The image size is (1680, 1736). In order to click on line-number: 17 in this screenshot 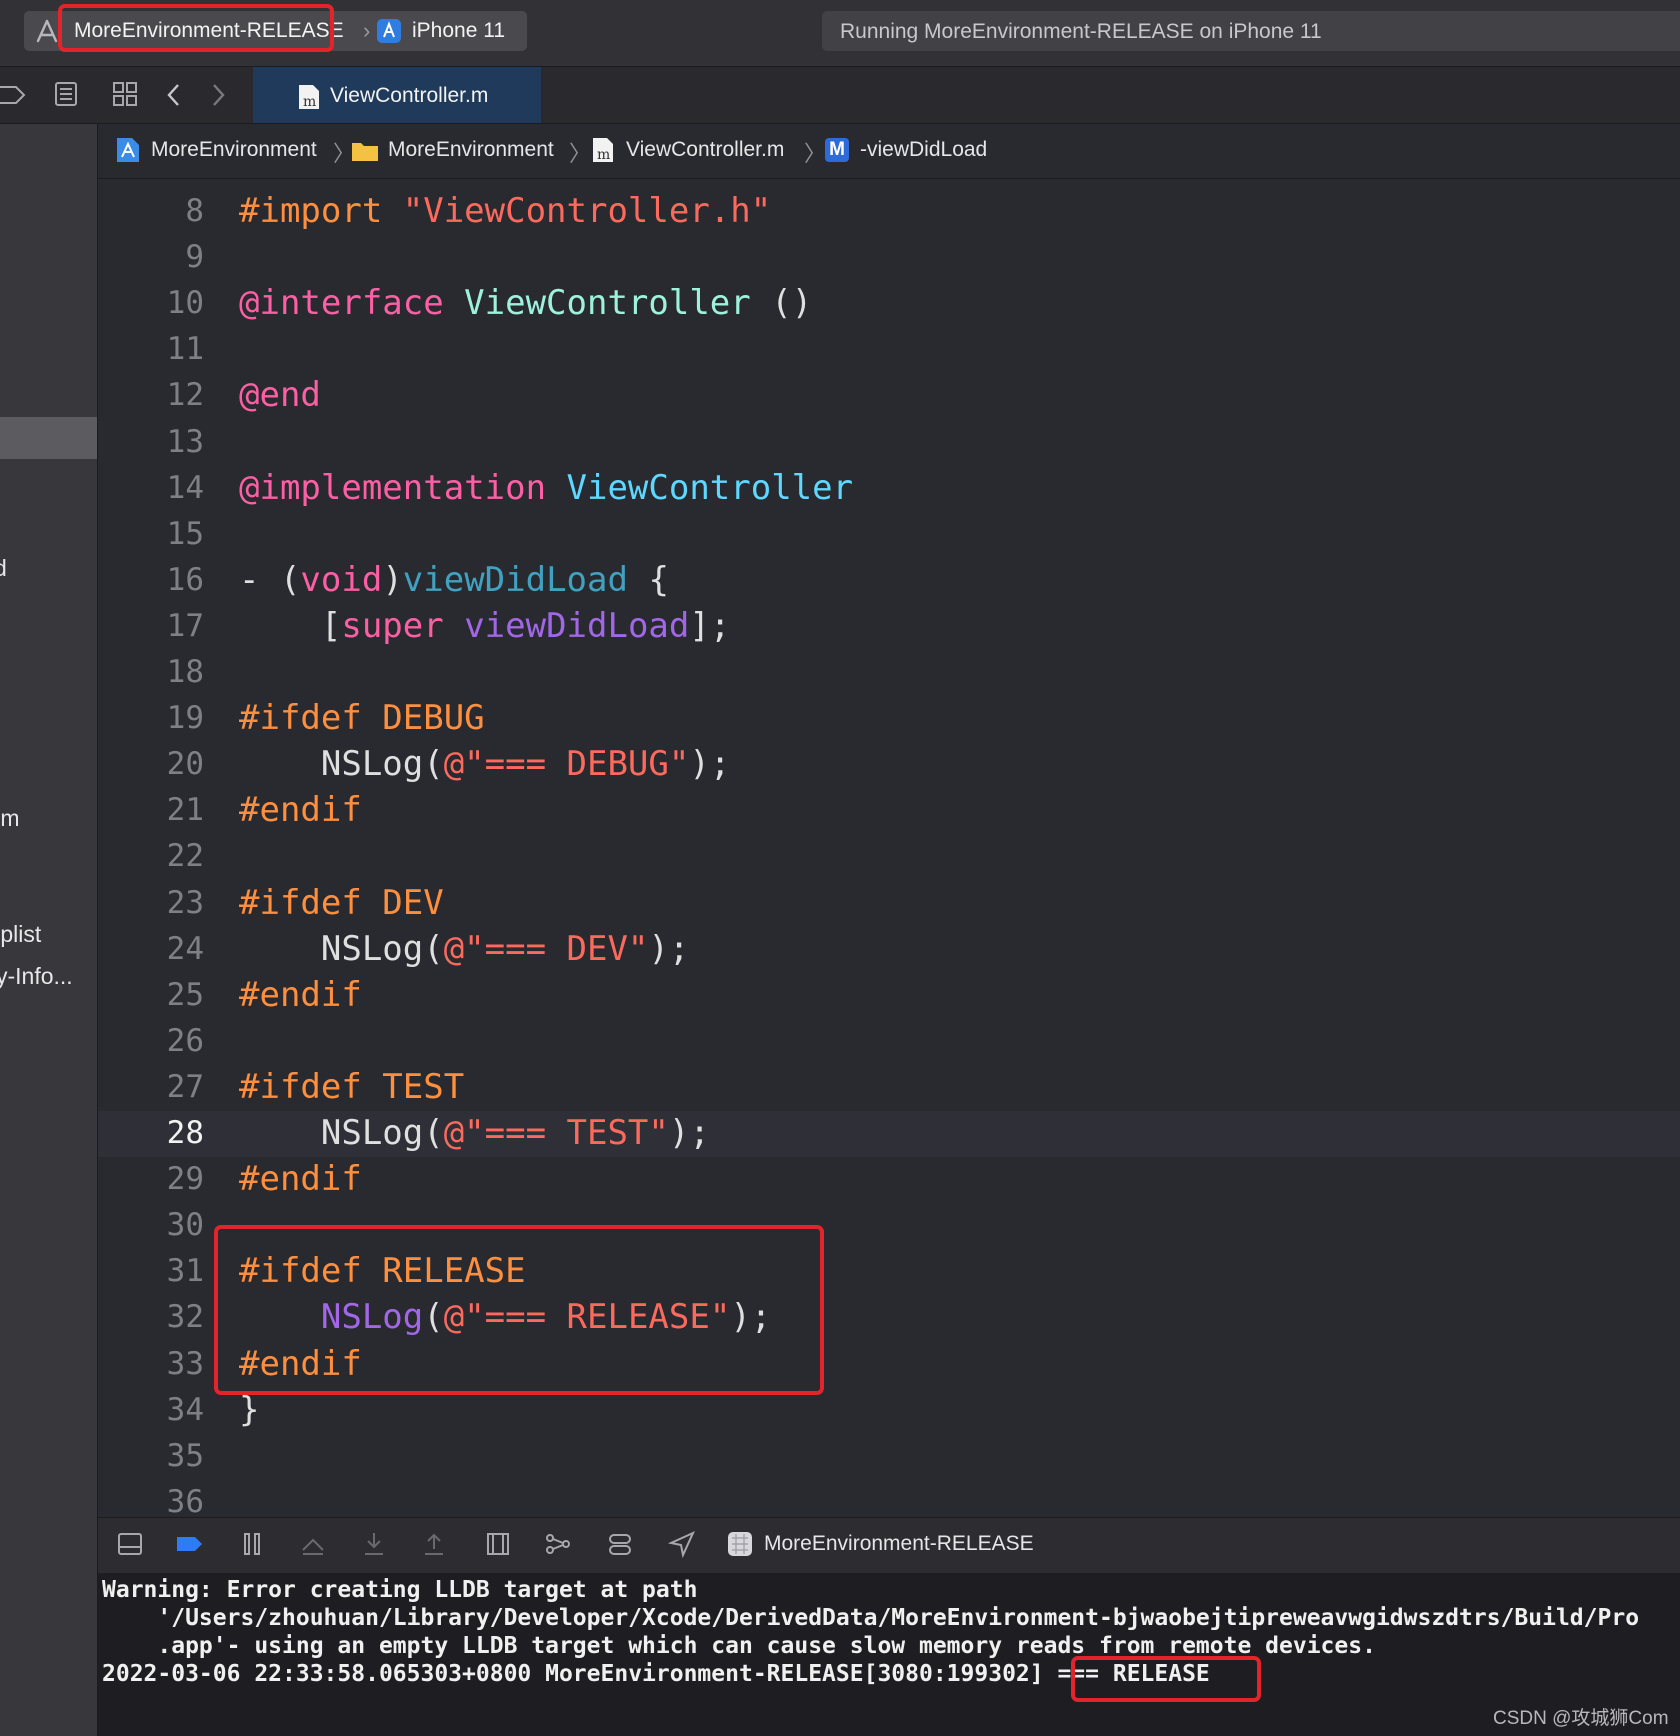, I will do `click(185, 626)`.